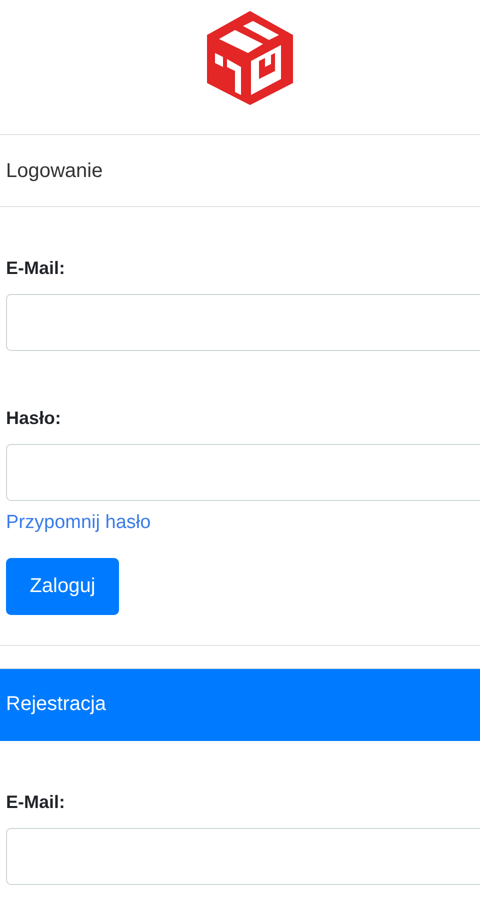 The width and height of the screenshot is (480, 900). What do you see at coordinates (56, 704) in the screenshot?
I see `card-title: Rejestracja` at bounding box center [56, 704].